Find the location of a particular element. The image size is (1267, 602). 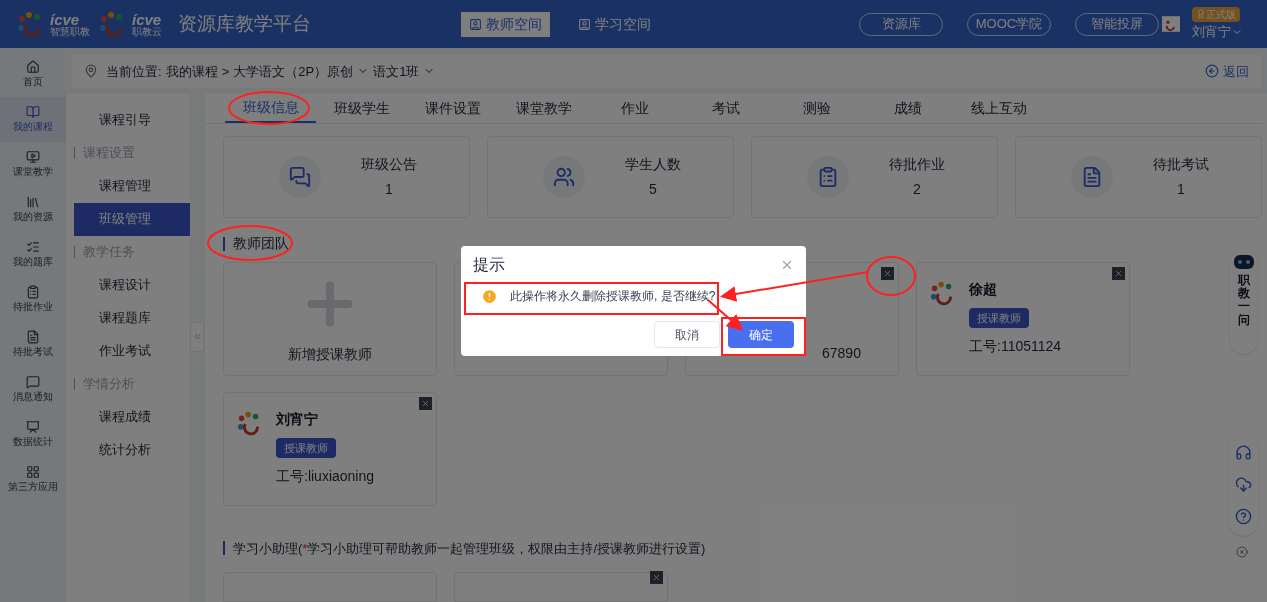

tab: 班级信息 is located at coordinates (270, 108).